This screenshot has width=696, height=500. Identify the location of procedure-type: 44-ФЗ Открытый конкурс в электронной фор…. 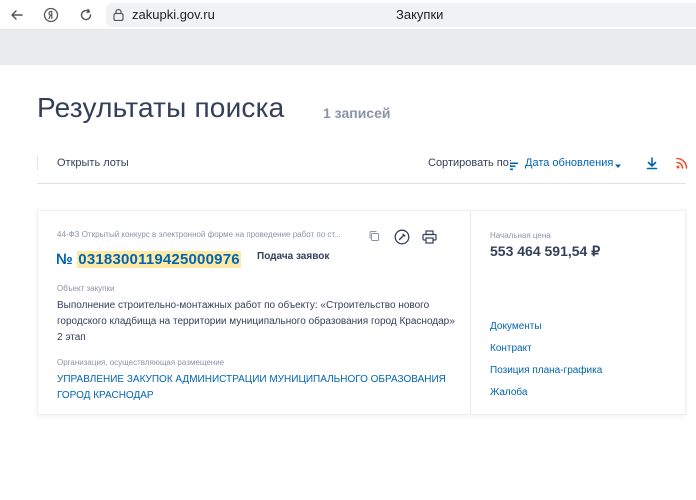
(199, 234).